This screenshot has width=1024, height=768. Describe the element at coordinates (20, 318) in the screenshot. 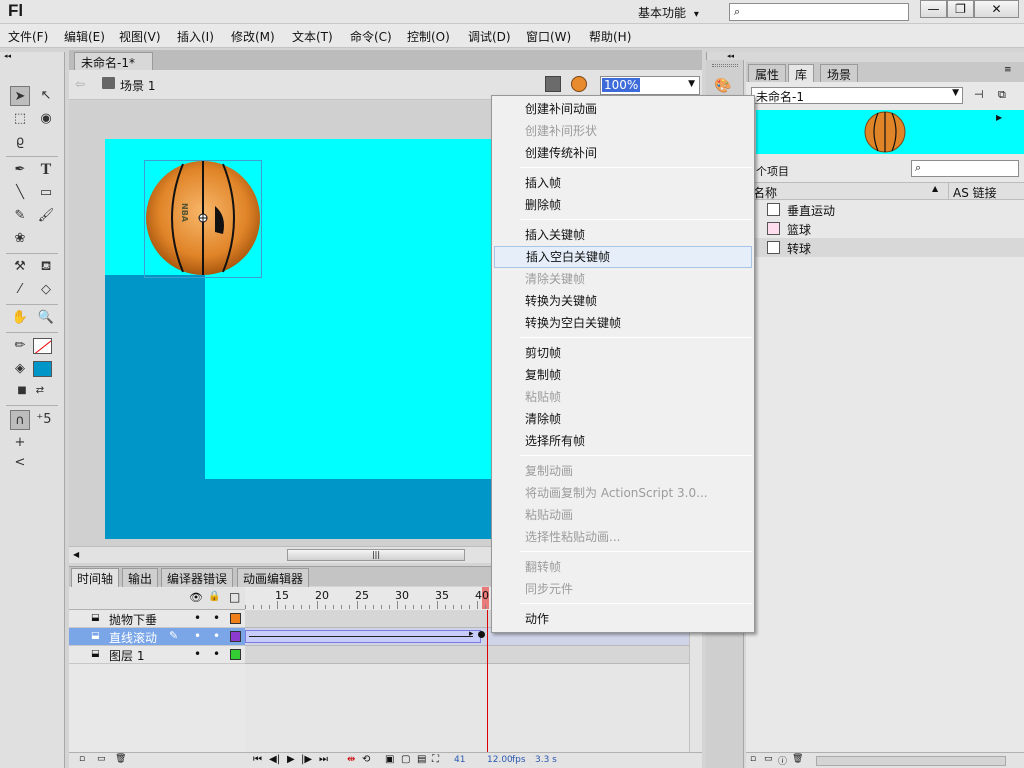

I see `hand-tool-icon: ✋` at that location.